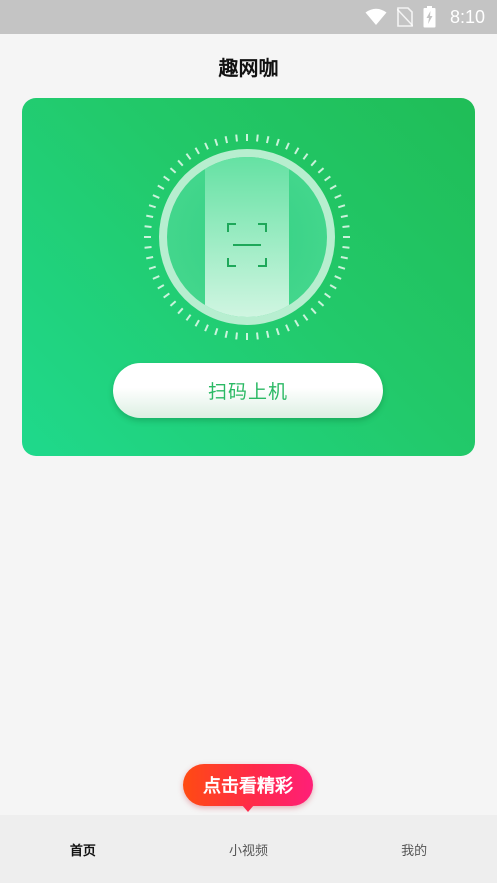 This screenshot has width=497, height=883. Describe the element at coordinates (376, 17) in the screenshot. I see `wifi-icon` at that location.